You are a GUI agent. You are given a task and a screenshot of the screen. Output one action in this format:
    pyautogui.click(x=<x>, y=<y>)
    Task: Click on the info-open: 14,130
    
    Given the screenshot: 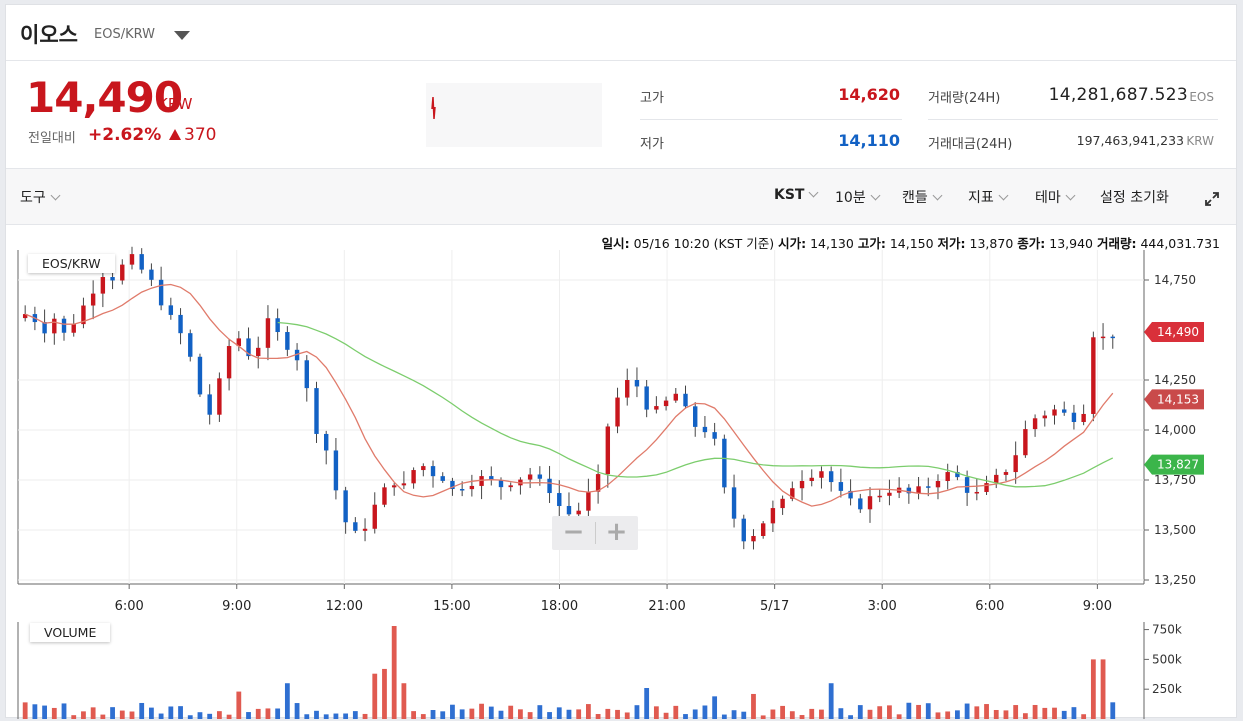 What is the action you would take?
    pyautogui.click(x=832, y=243)
    